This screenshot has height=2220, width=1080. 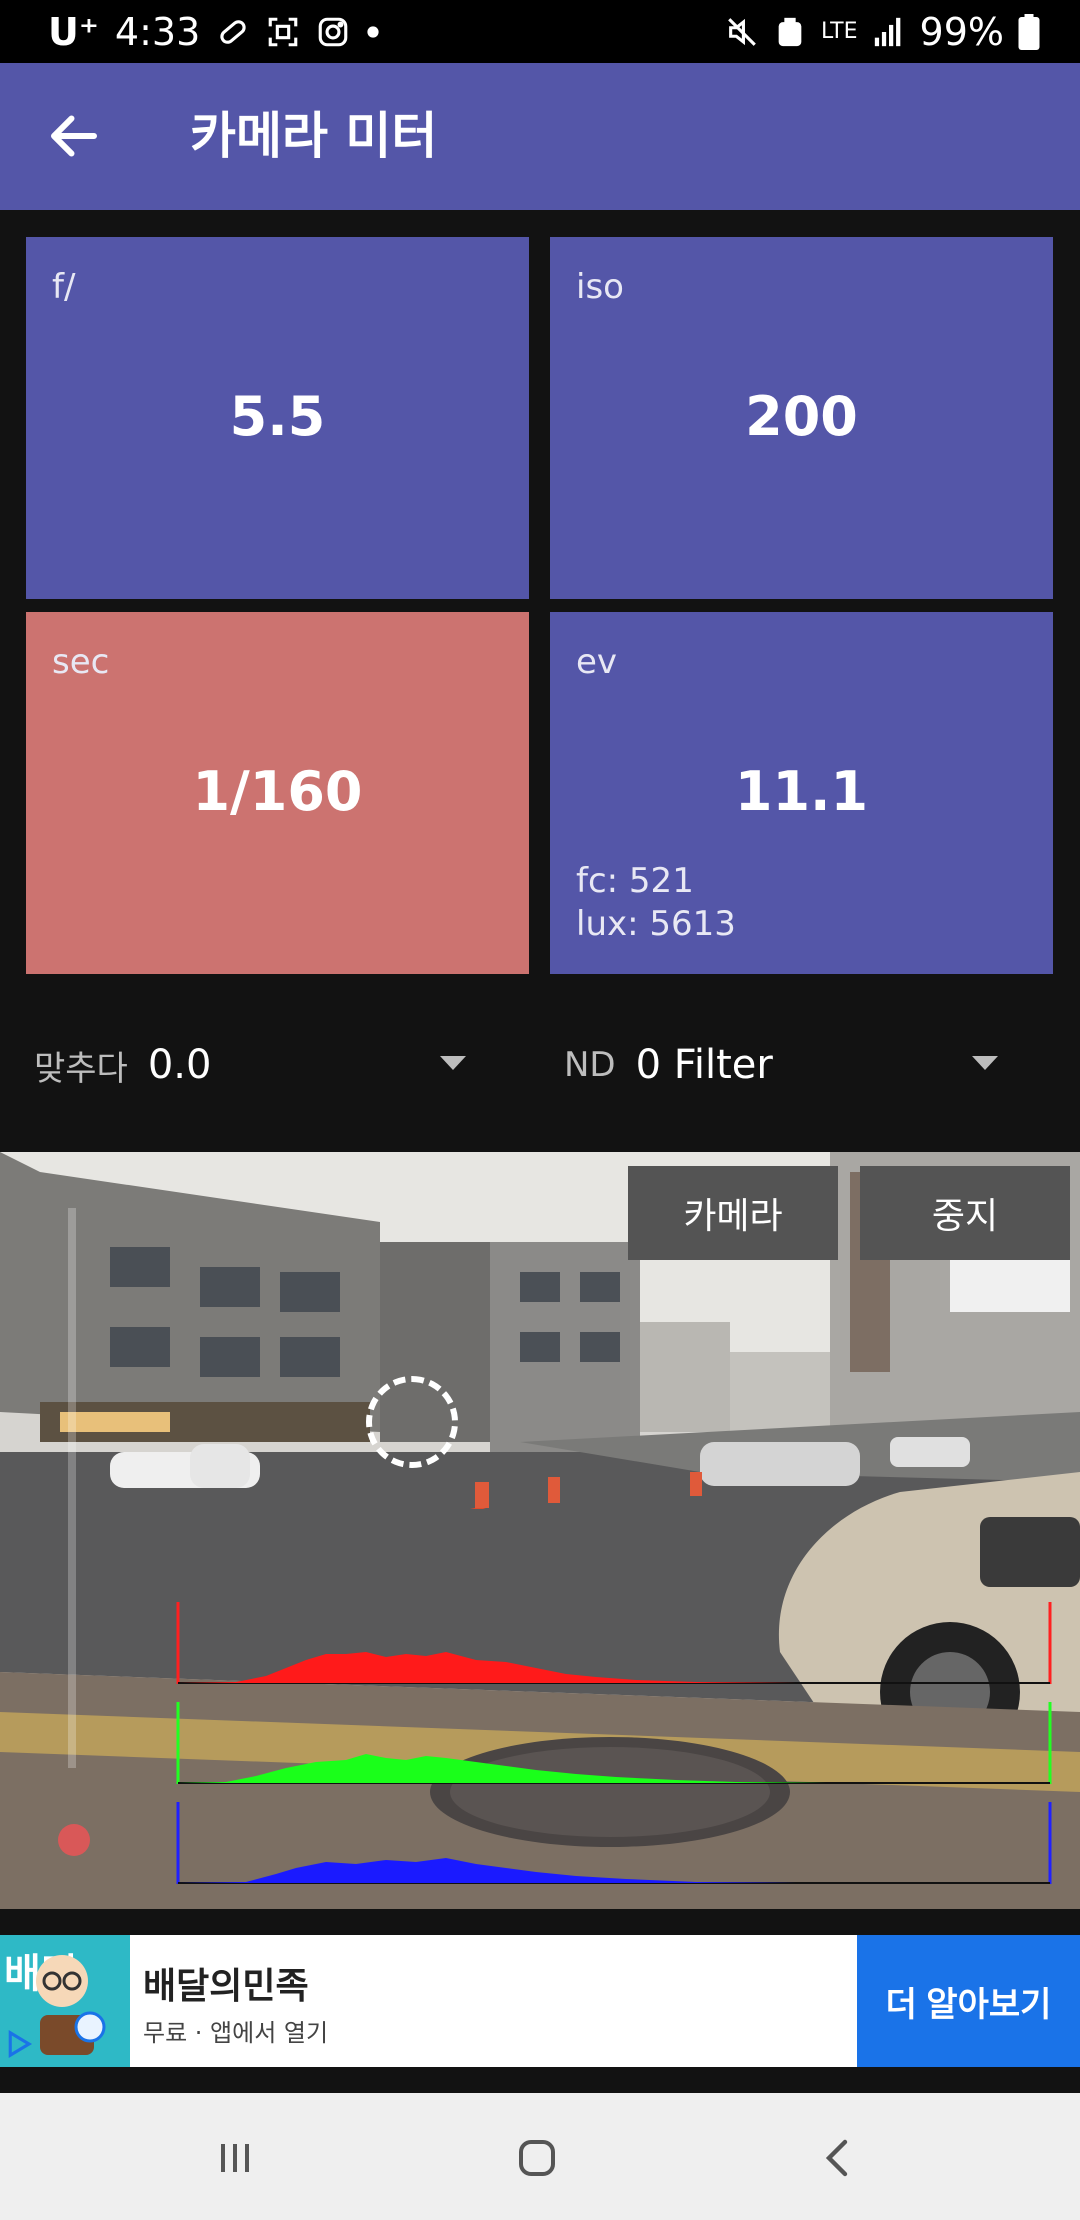 I want to click on lux-value: lux: 5613, so click(x=656, y=924).